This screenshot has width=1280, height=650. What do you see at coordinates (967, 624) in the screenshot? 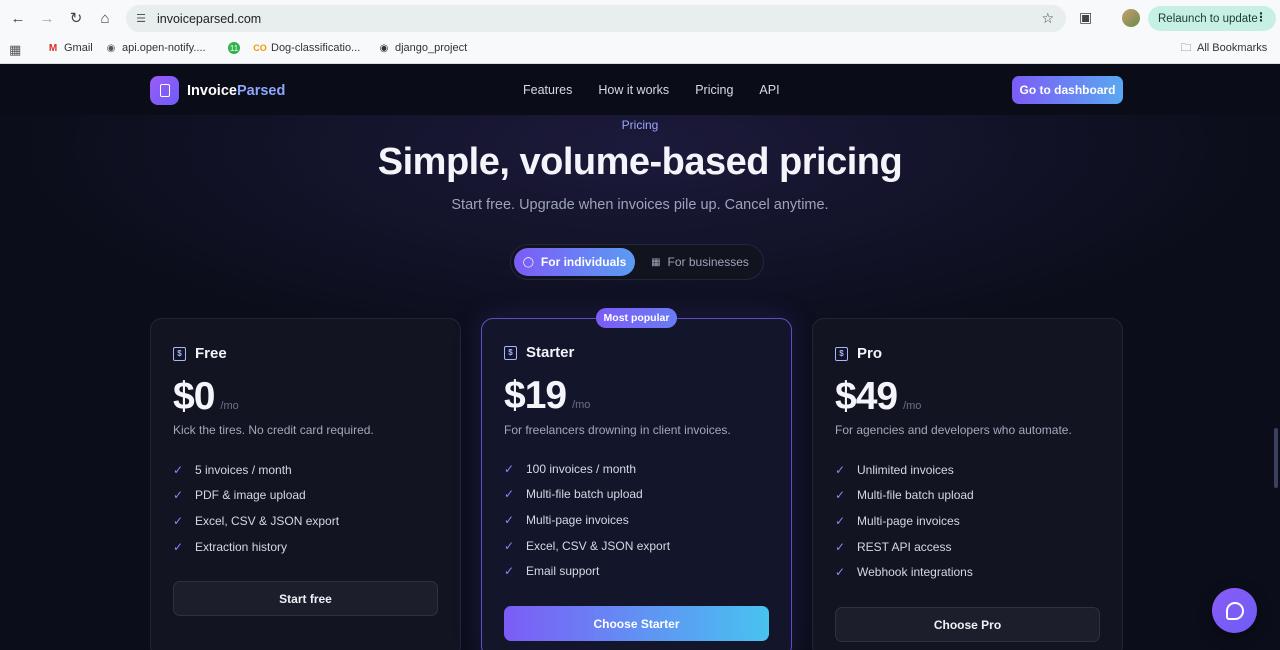
I see `choose-pro-button: Choose Pro` at bounding box center [967, 624].